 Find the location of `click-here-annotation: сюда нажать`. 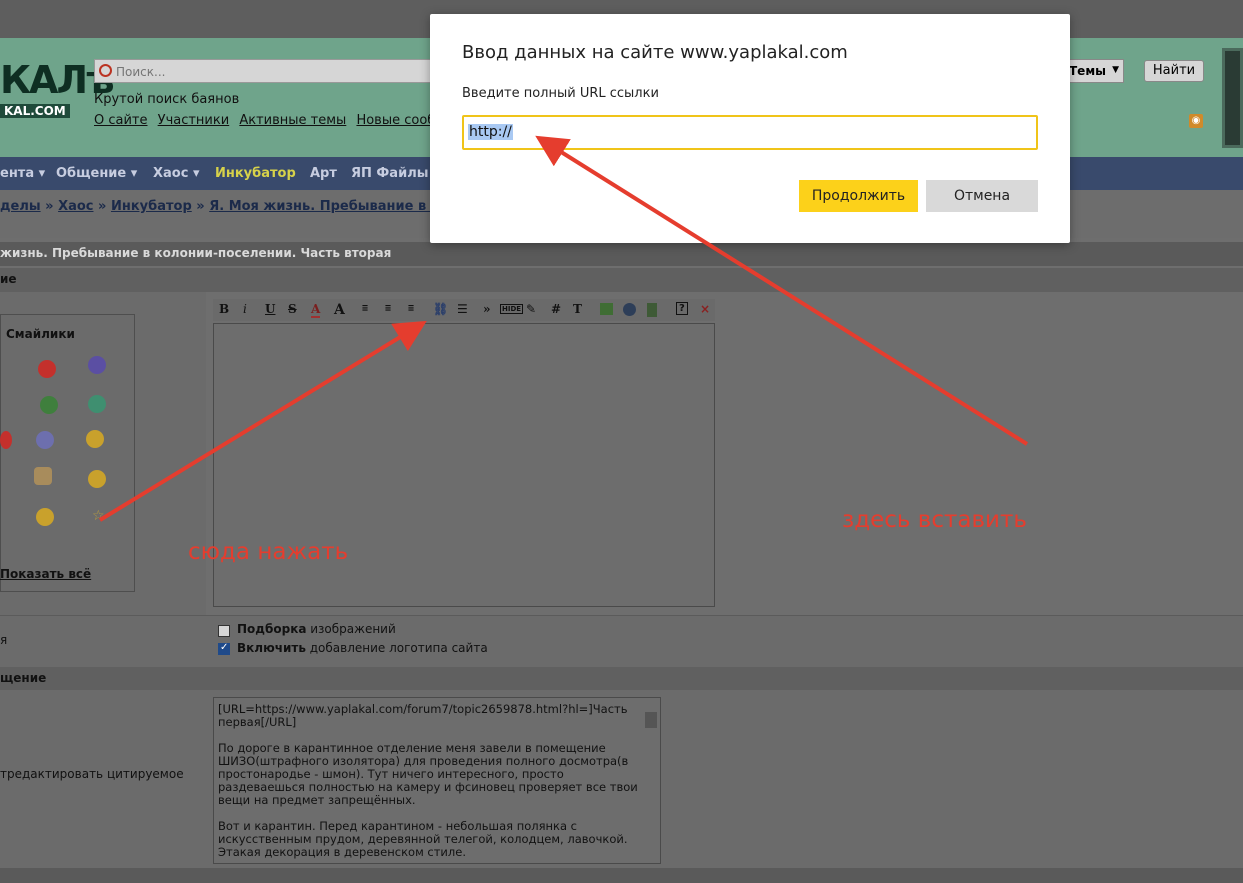

click-here-annotation: сюда нажать is located at coordinates (268, 552).